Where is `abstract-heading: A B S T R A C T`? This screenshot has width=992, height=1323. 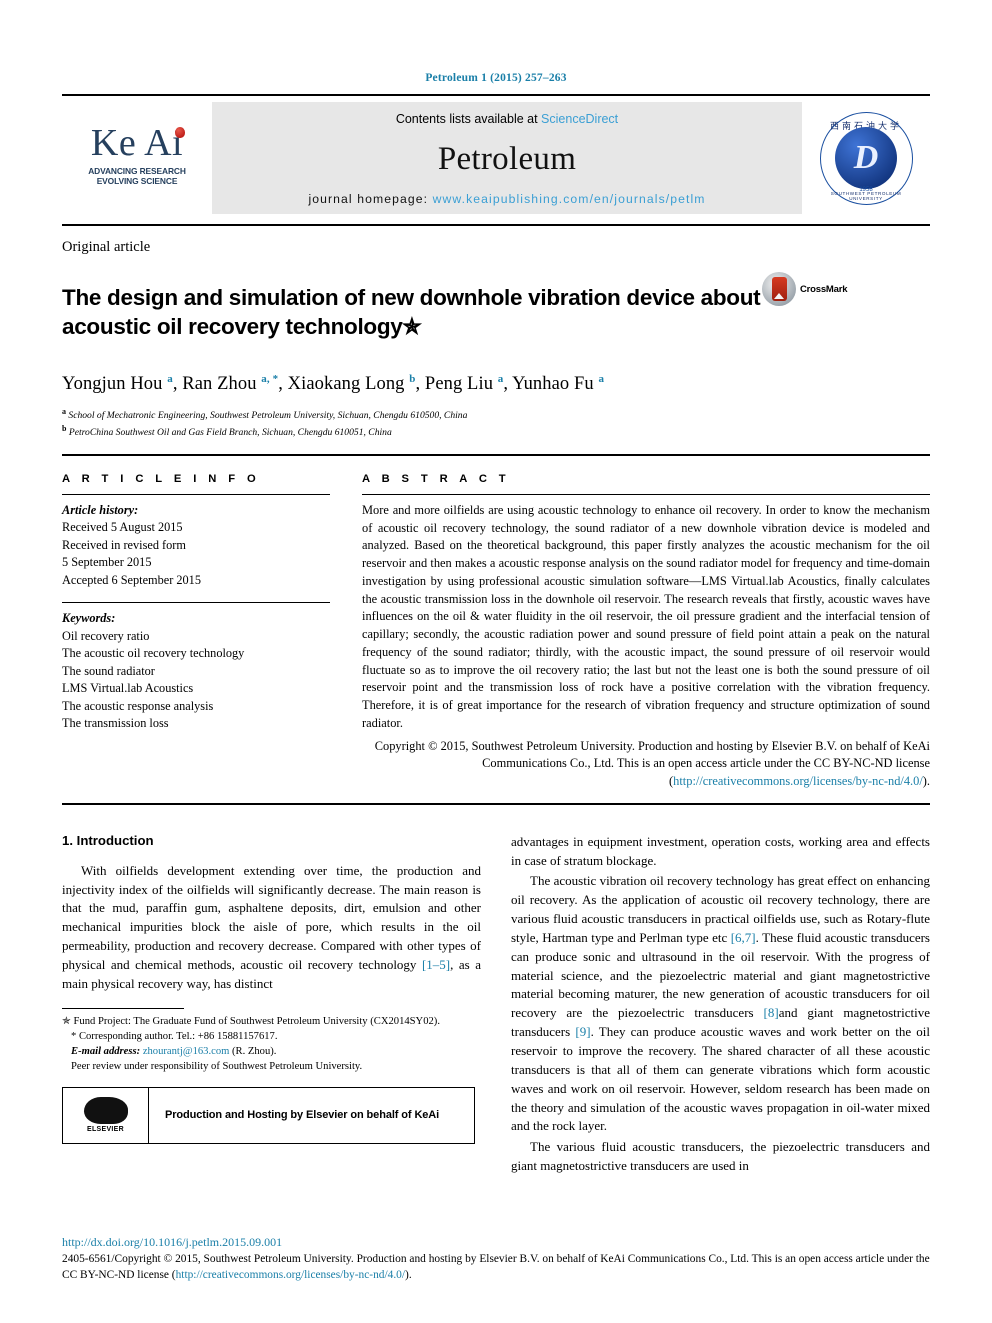
abstract-heading: A B S T R A C T is located at coordinates (436, 478).